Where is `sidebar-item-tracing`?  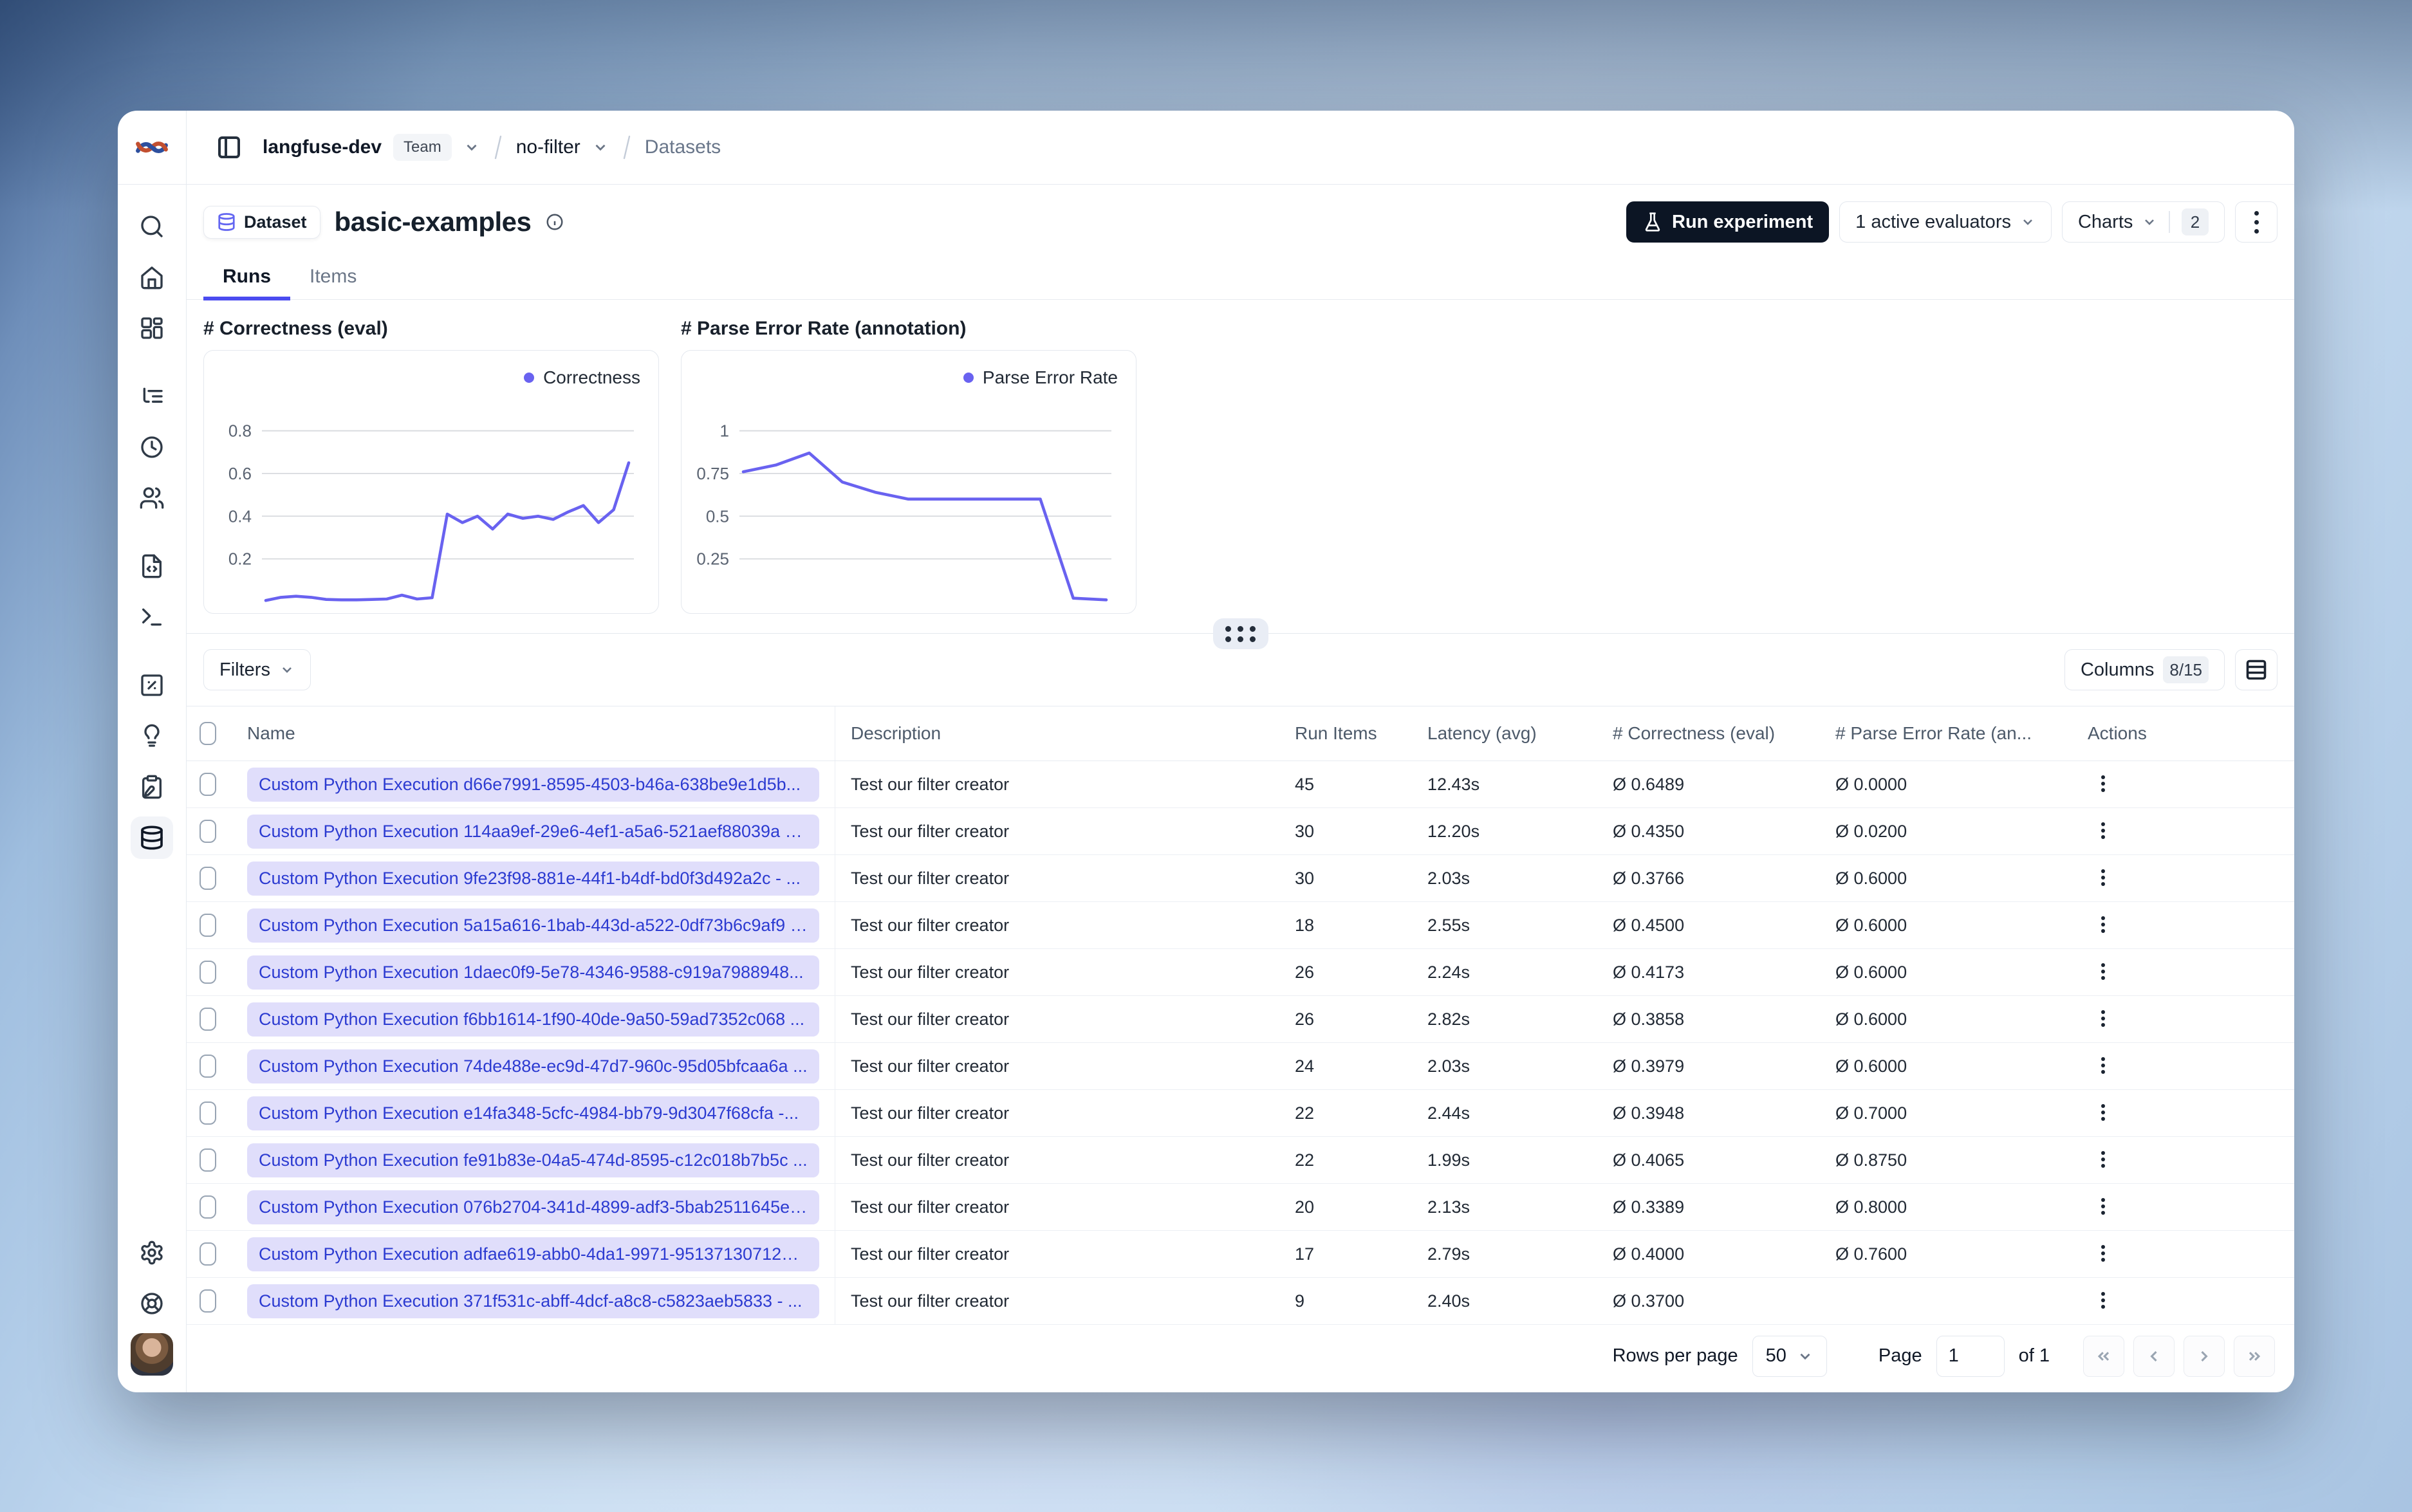
sidebar-item-tracing is located at coordinates (152, 396).